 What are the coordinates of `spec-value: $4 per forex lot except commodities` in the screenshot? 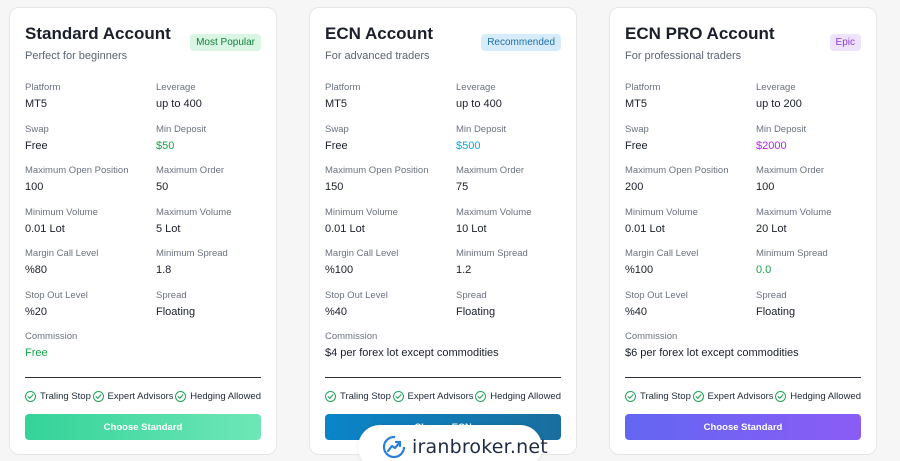 It's located at (412, 353).